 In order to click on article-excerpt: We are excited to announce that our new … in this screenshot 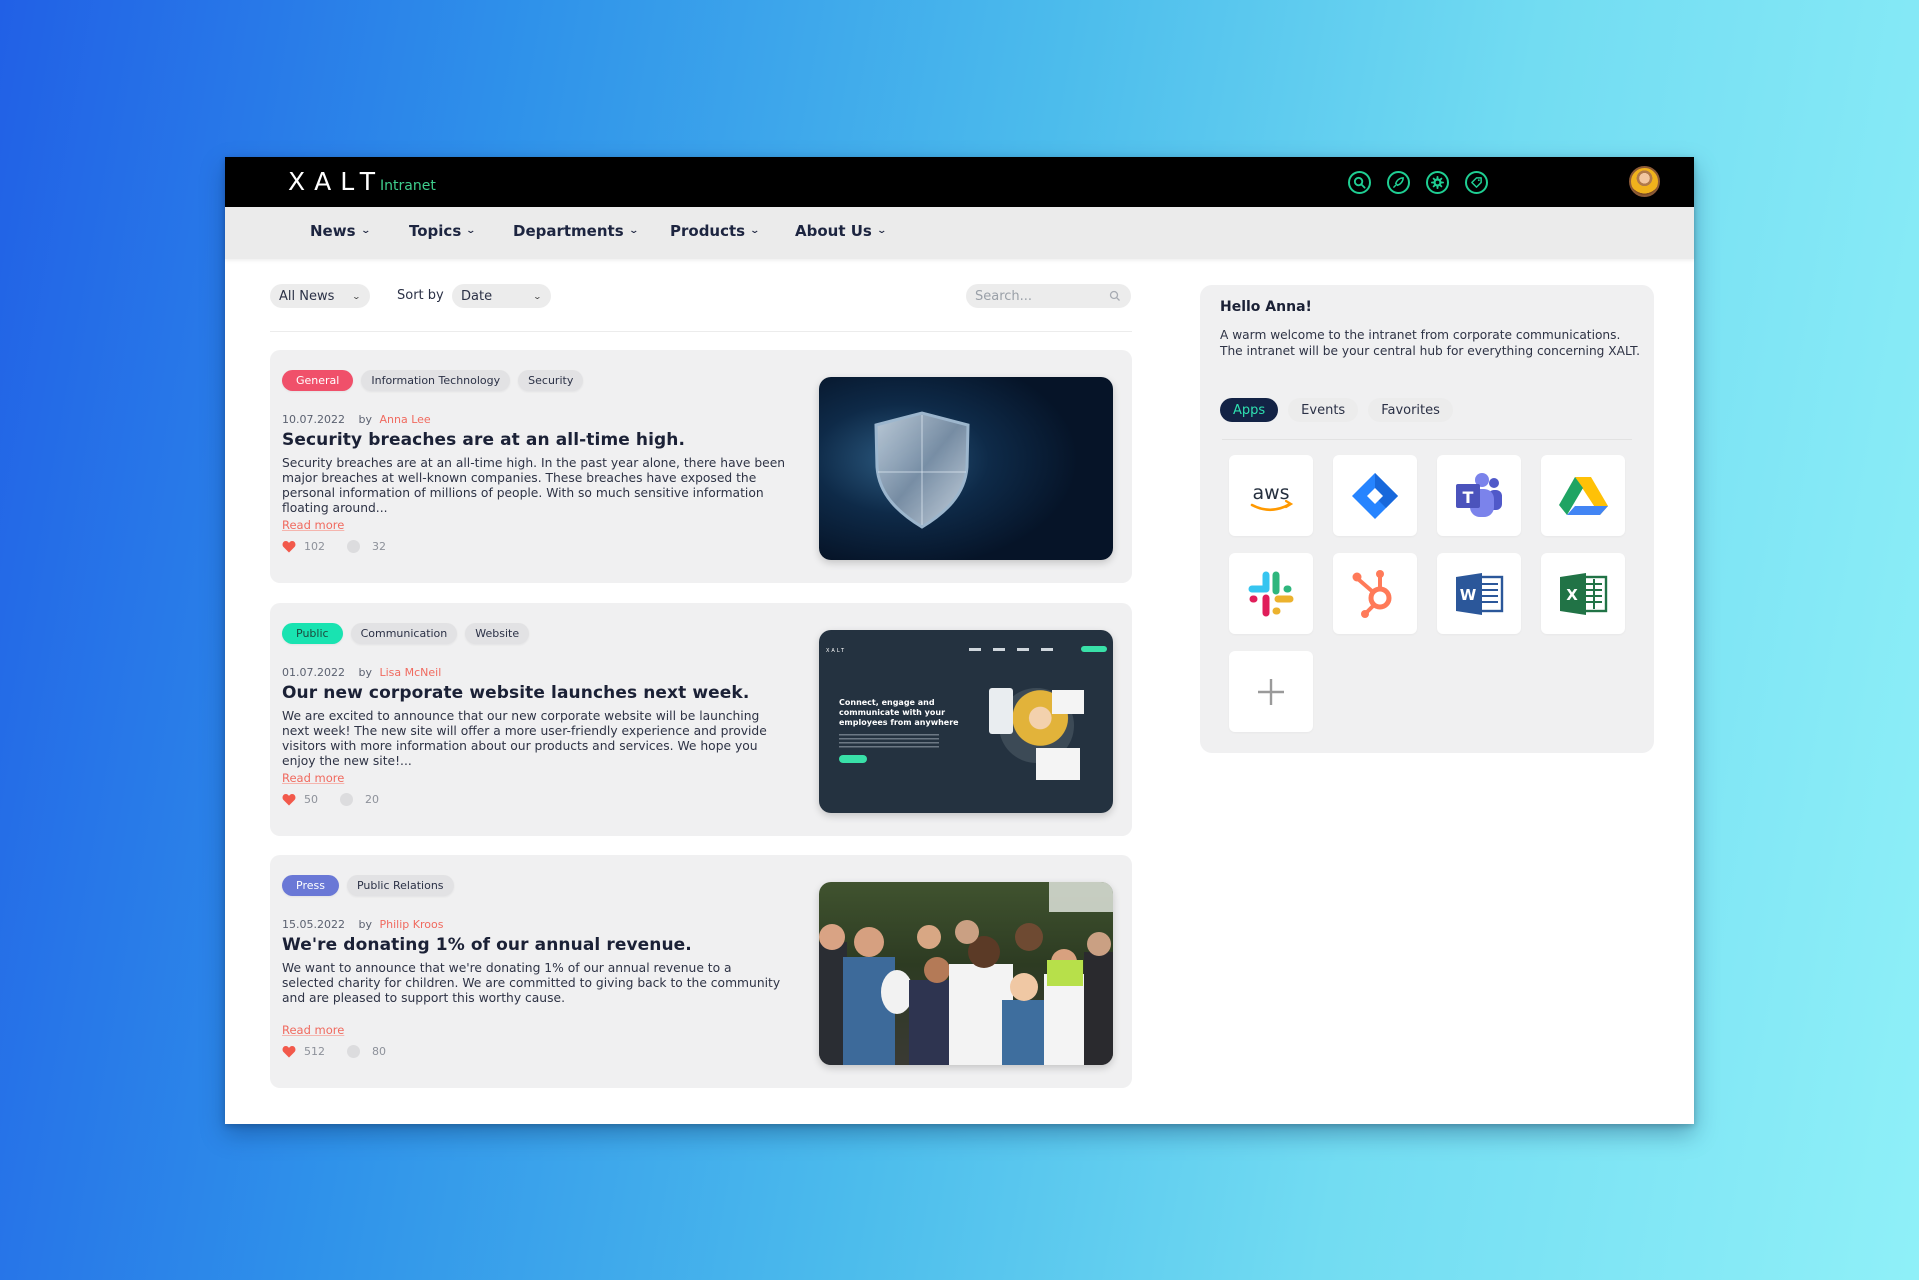, I will do `click(524, 738)`.